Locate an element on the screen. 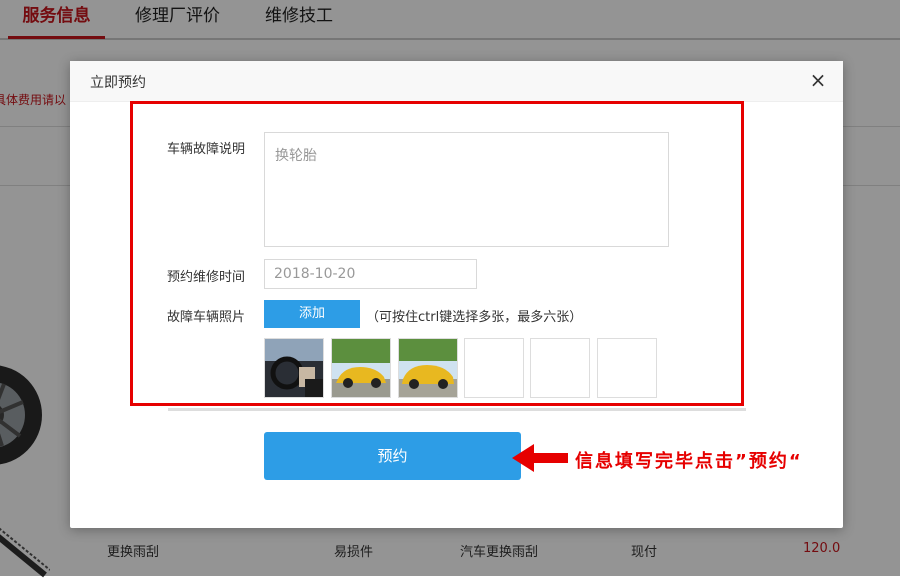 This screenshot has width=900, height=580. dialog-header: 立即预约 × is located at coordinates (456, 81).